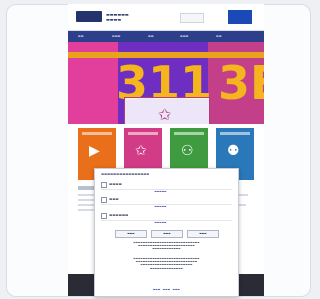  What do you see at coordinates (166, 216) in the screenshot?
I see `consent-row: ▬▬▬▬▬▬` at bounding box center [166, 216].